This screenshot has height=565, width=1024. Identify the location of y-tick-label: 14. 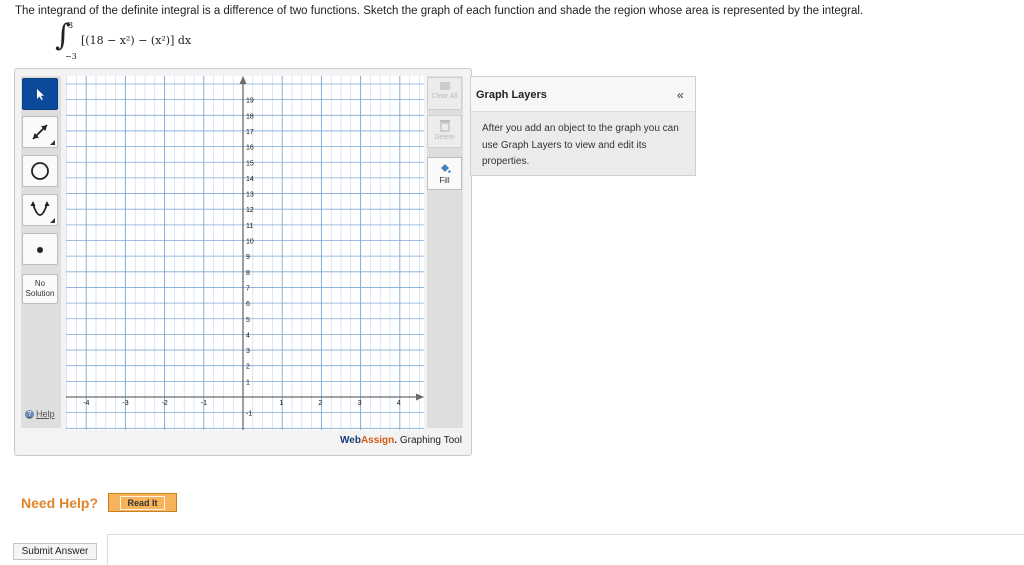
(250, 179).